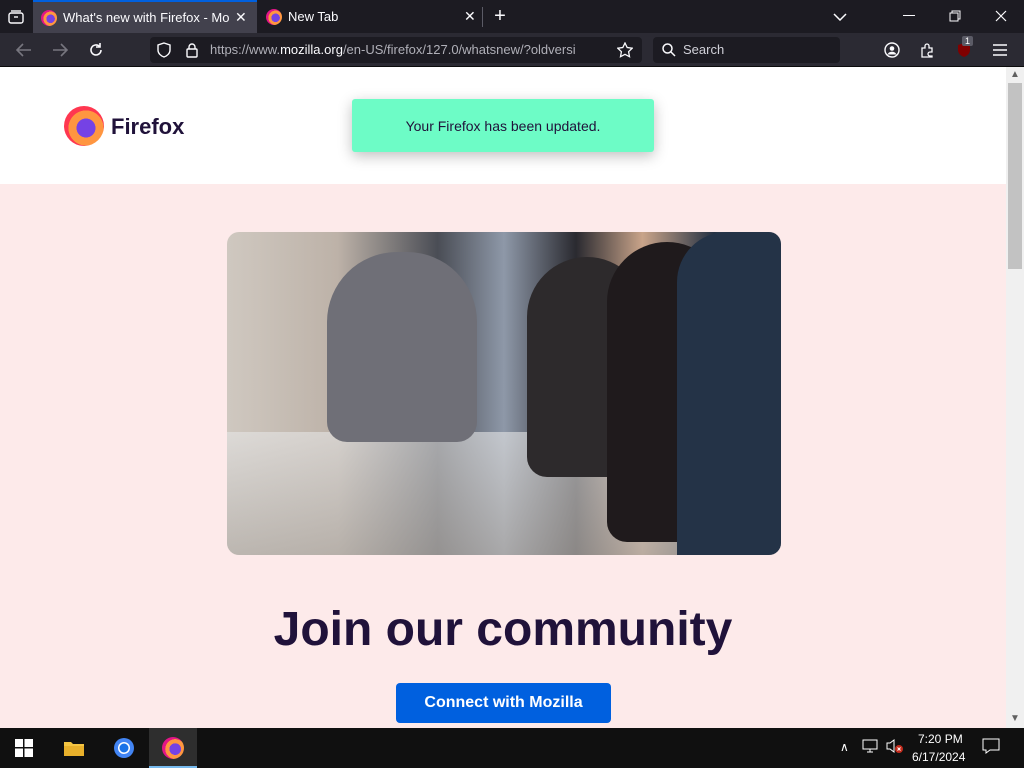 This screenshot has height=768, width=1024. I want to click on page-scrollbar: ▲ ▼, so click(1015, 397).